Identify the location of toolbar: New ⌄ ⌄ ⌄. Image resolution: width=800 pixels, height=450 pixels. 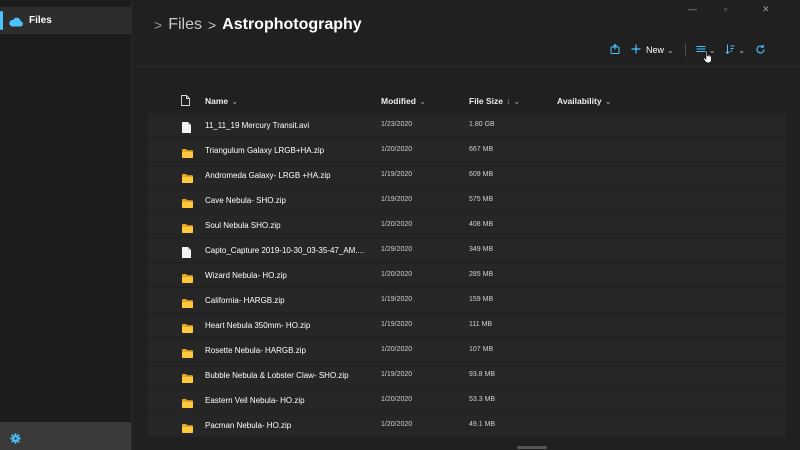
(688, 50).